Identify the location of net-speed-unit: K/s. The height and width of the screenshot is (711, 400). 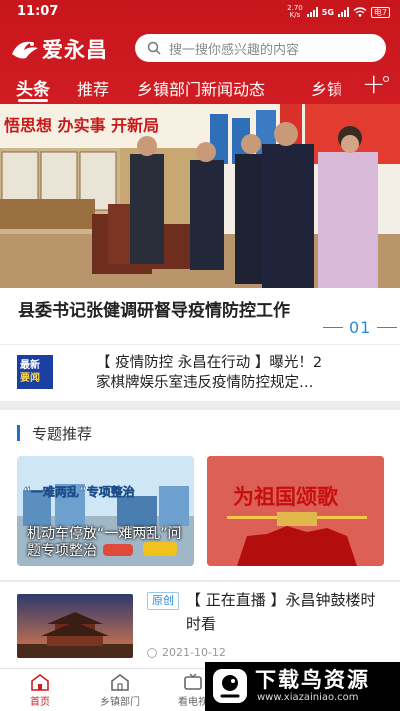
(295, 15).